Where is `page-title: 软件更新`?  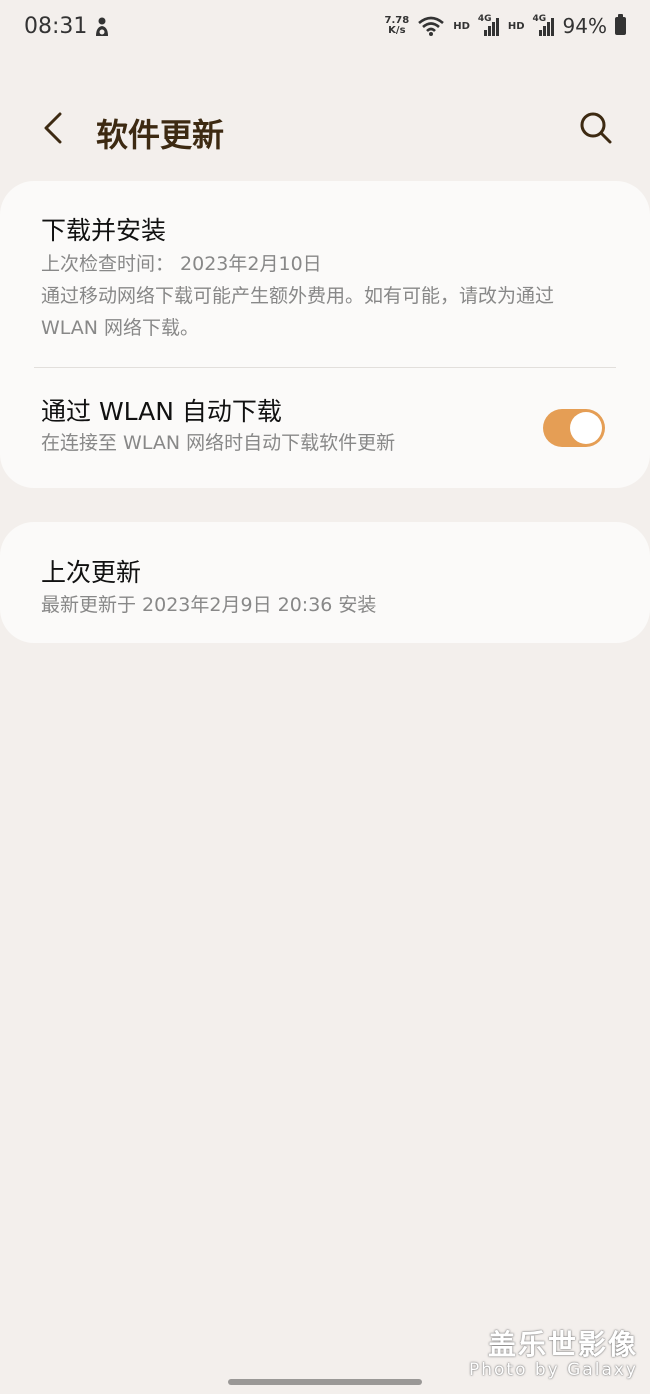 page-title: 软件更新 is located at coordinates (160, 135).